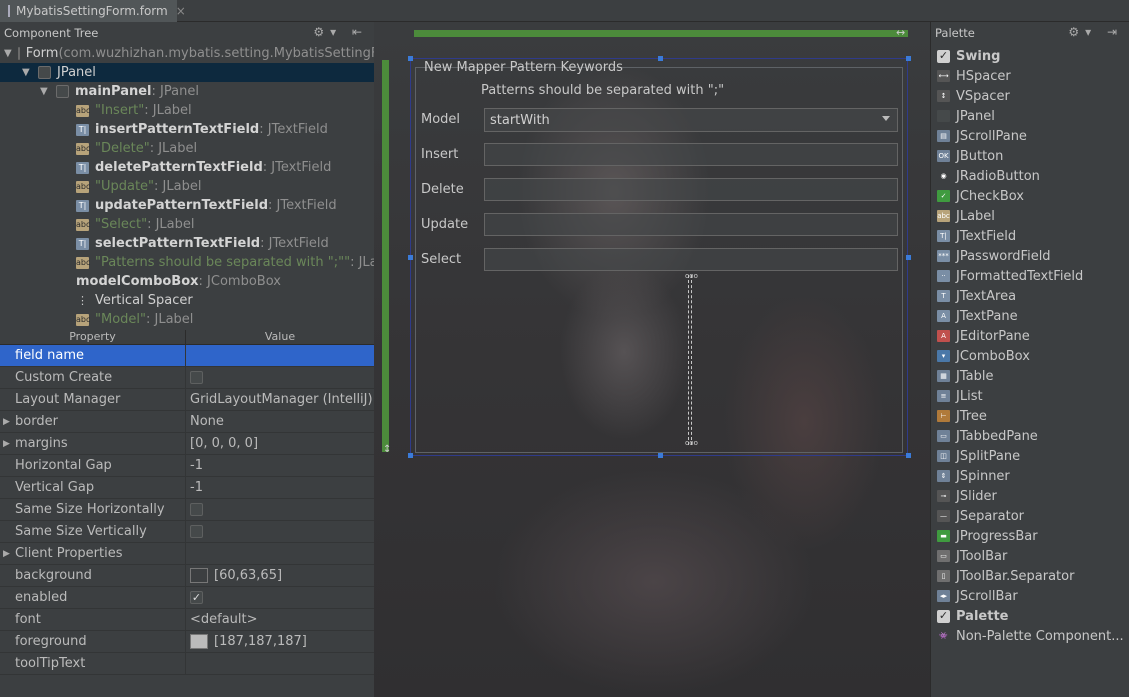 This screenshot has width=1129, height=697. What do you see at coordinates (691, 189) in the screenshot?
I see `delete-pattern-field` at bounding box center [691, 189].